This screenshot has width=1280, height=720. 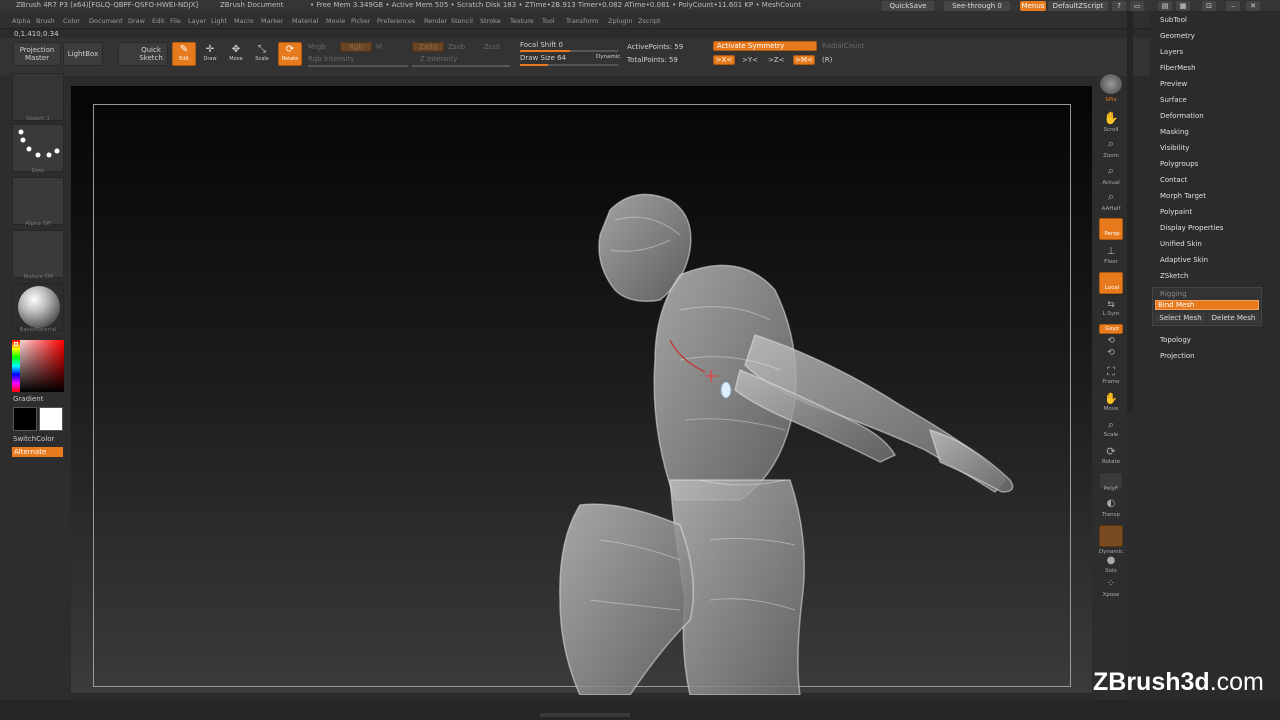 I want to click on menu-picker: Picker, so click(x=360, y=21).